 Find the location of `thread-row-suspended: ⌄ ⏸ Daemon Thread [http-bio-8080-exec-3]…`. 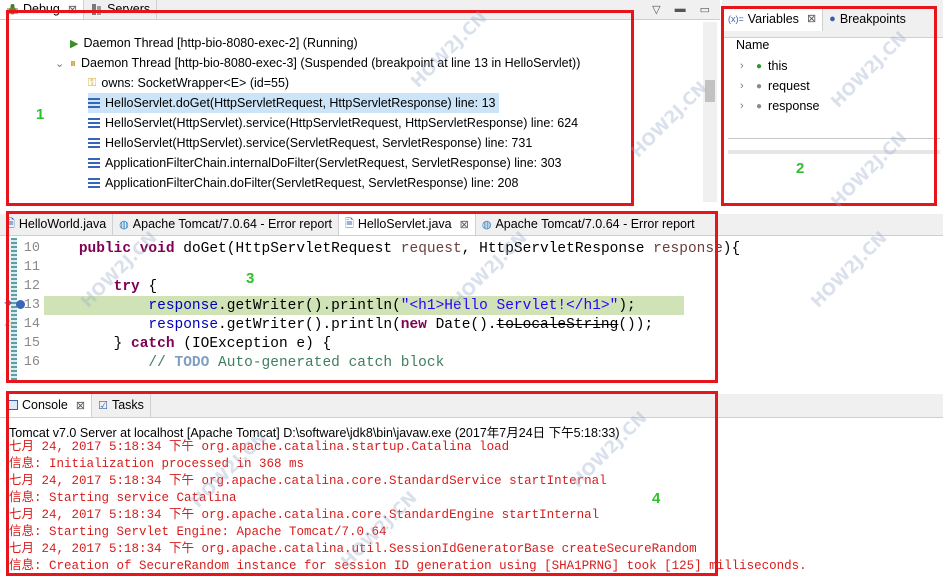

thread-row-suspended: ⌄ ⏸ Daemon Thread [http-bio-8080-exec-3]… is located at coordinates (317, 63).